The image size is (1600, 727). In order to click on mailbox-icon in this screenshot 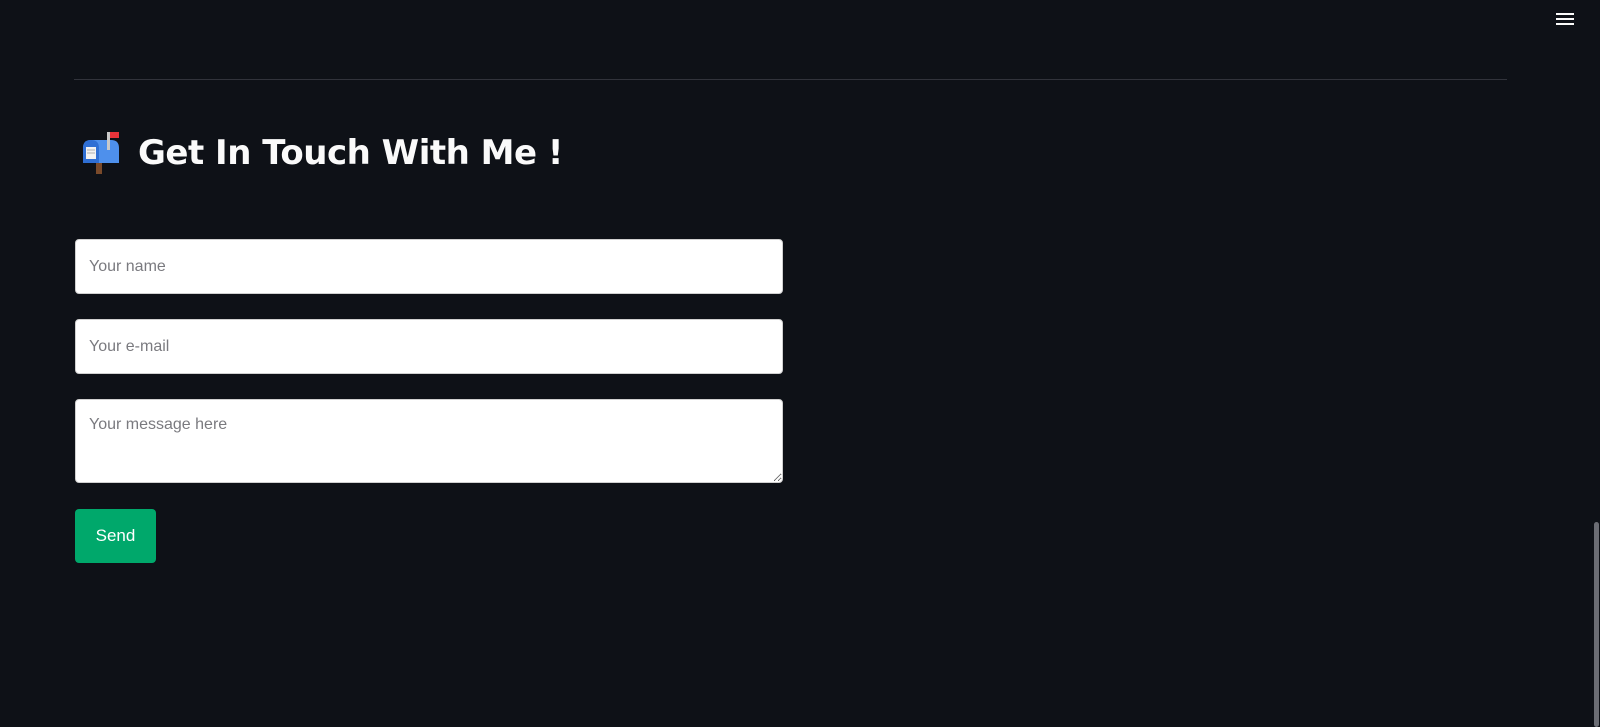, I will do `click(101, 153)`.